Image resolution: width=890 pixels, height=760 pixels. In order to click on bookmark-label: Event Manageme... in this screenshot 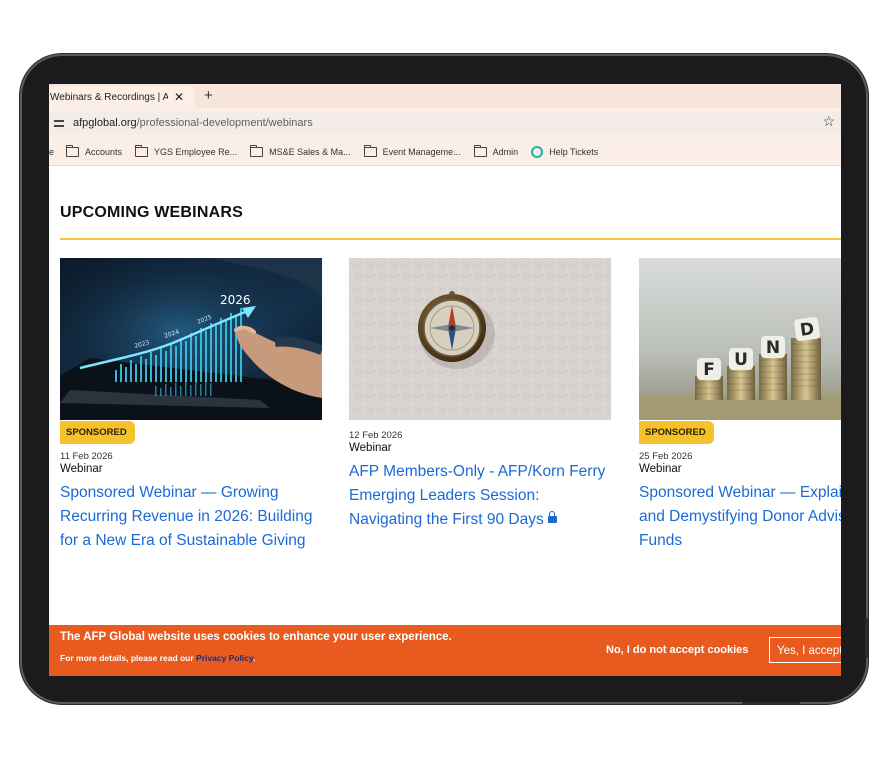, I will do `click(421, 152)`.